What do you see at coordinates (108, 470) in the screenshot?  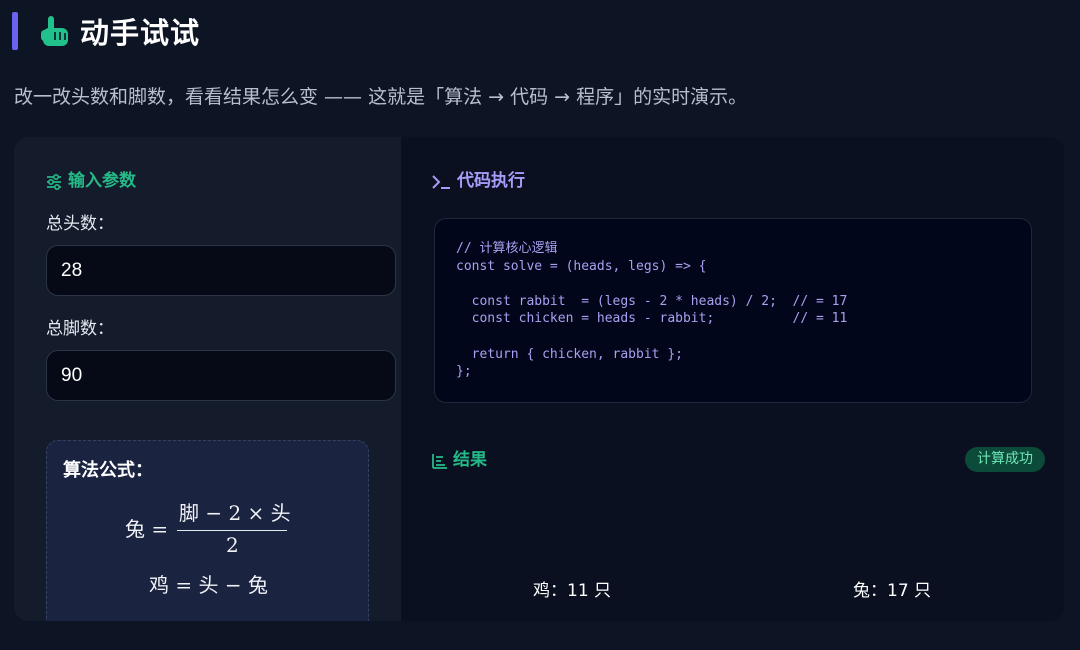 I see `formula-title: 算法公式：` at bounding box center [108, 470].